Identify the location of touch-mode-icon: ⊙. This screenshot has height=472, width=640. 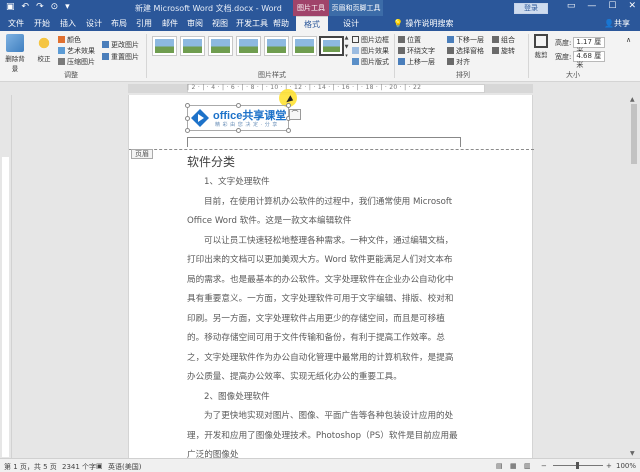
(55, 7).